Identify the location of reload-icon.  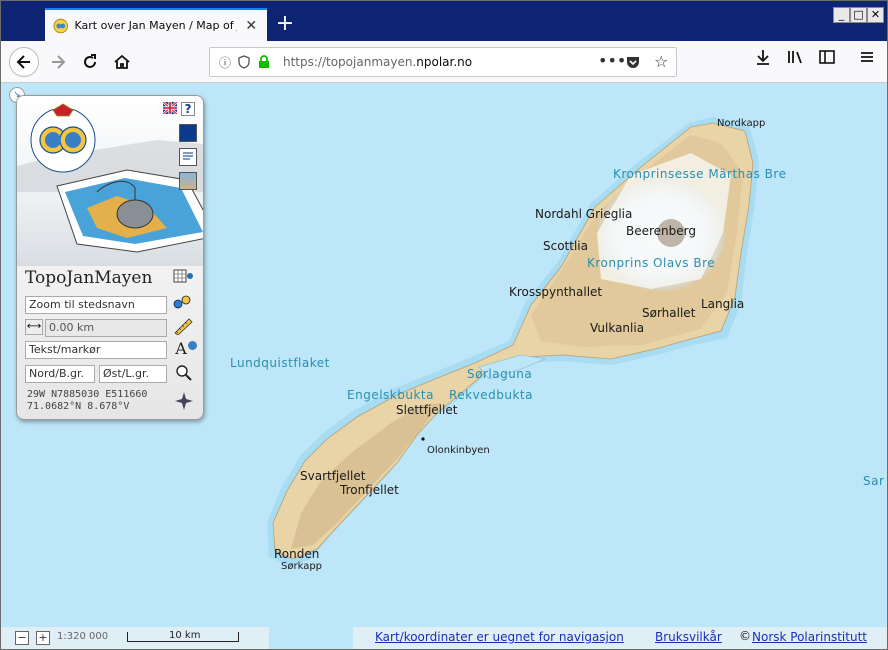
(90, 61).